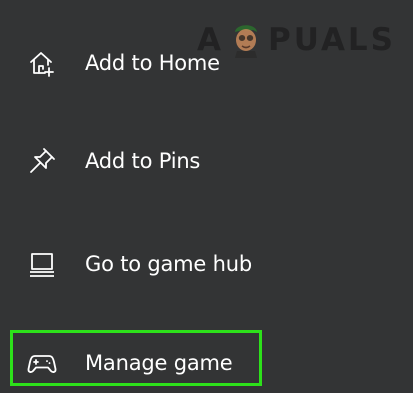 Image resolution: width=413 pixels, height=393 pixels. I want to click on watermark-text-left: A, so click(210, 40).